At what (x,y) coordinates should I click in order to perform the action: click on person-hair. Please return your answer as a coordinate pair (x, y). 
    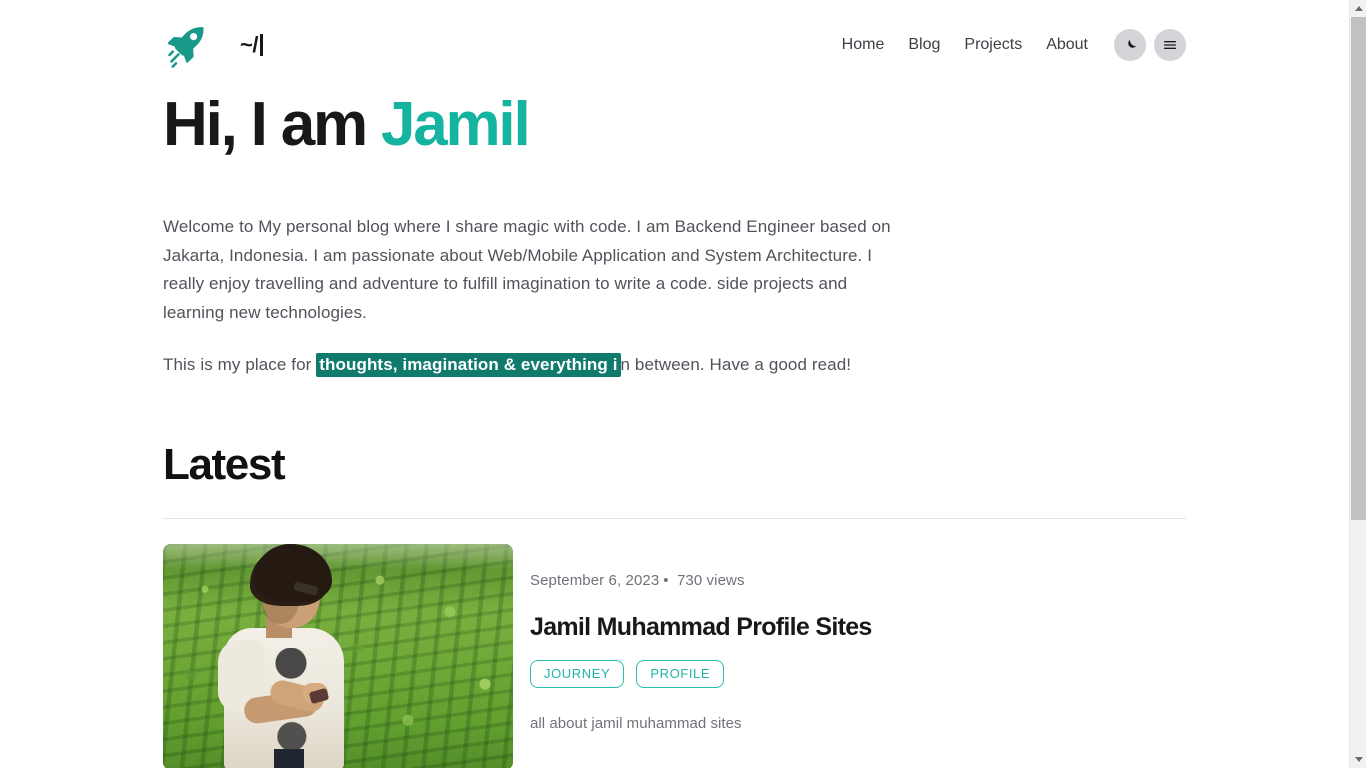
    Looking at the image, I should click on (293, 572).